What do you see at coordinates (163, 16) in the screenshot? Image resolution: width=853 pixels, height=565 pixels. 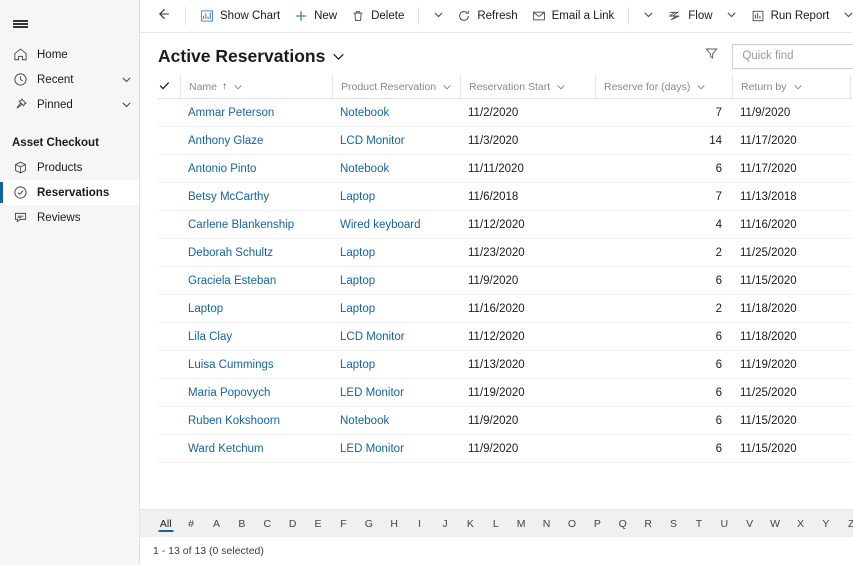 I see `back-button` at bounding box center [163, 16].